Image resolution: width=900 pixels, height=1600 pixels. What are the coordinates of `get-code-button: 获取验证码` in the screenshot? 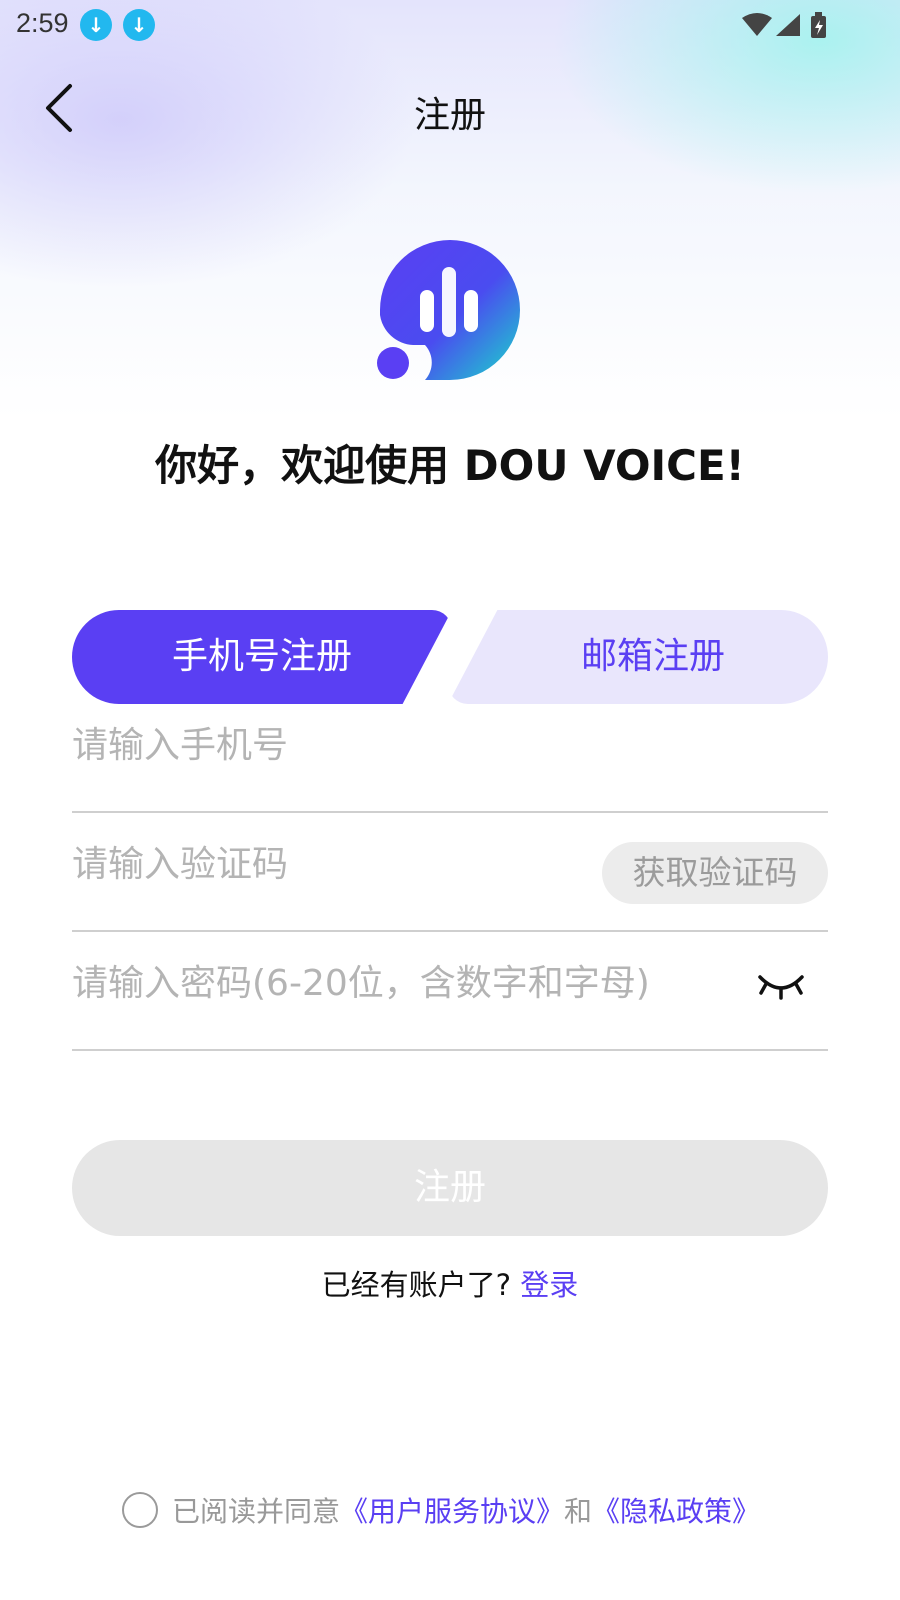 It's located at (715, 873).